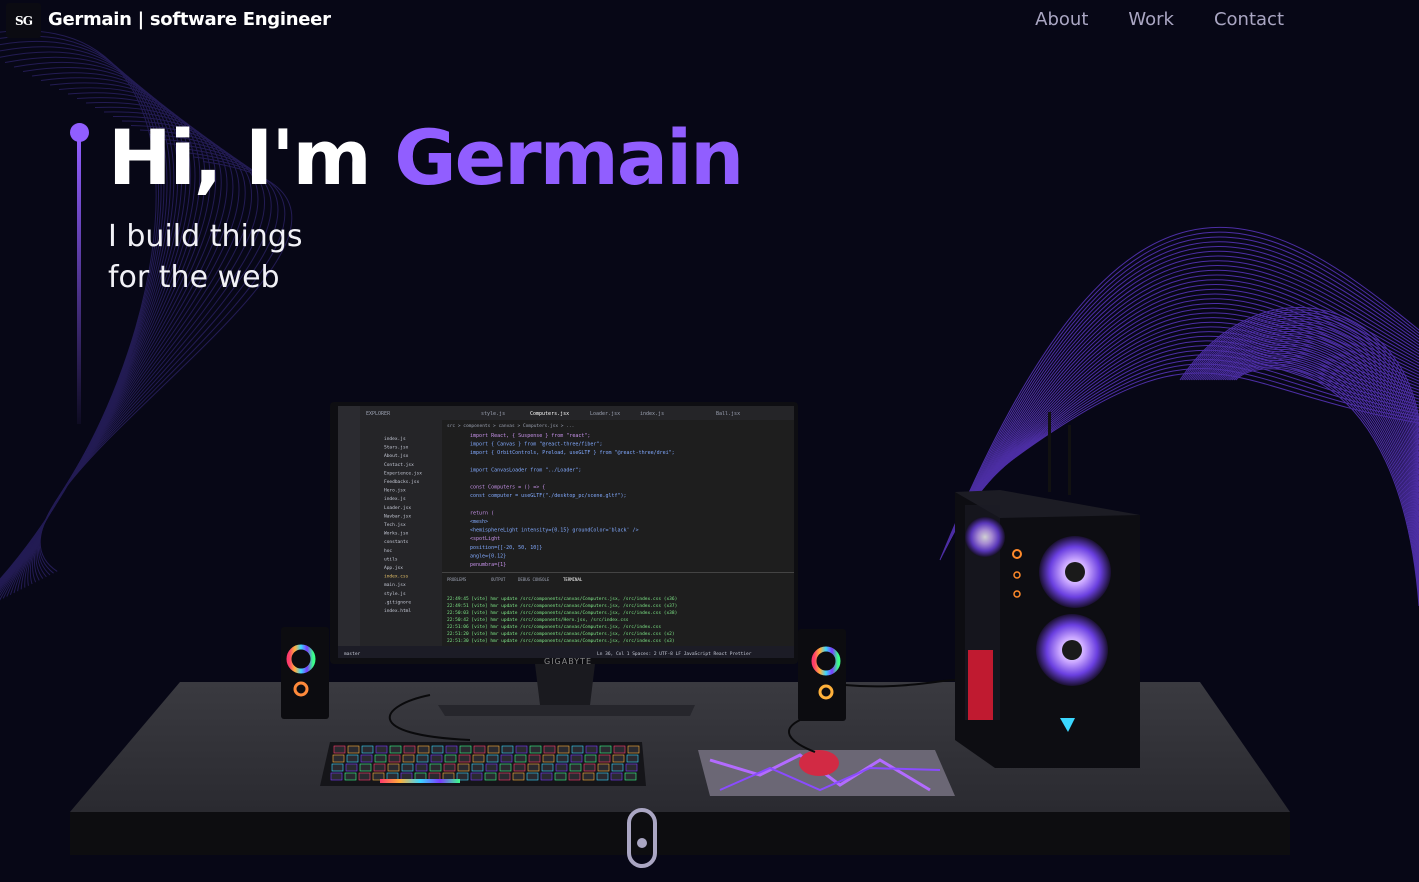 This screenshot has height=882, width=1419. I want to click on editor-tab: style.js, so click(493, 414).